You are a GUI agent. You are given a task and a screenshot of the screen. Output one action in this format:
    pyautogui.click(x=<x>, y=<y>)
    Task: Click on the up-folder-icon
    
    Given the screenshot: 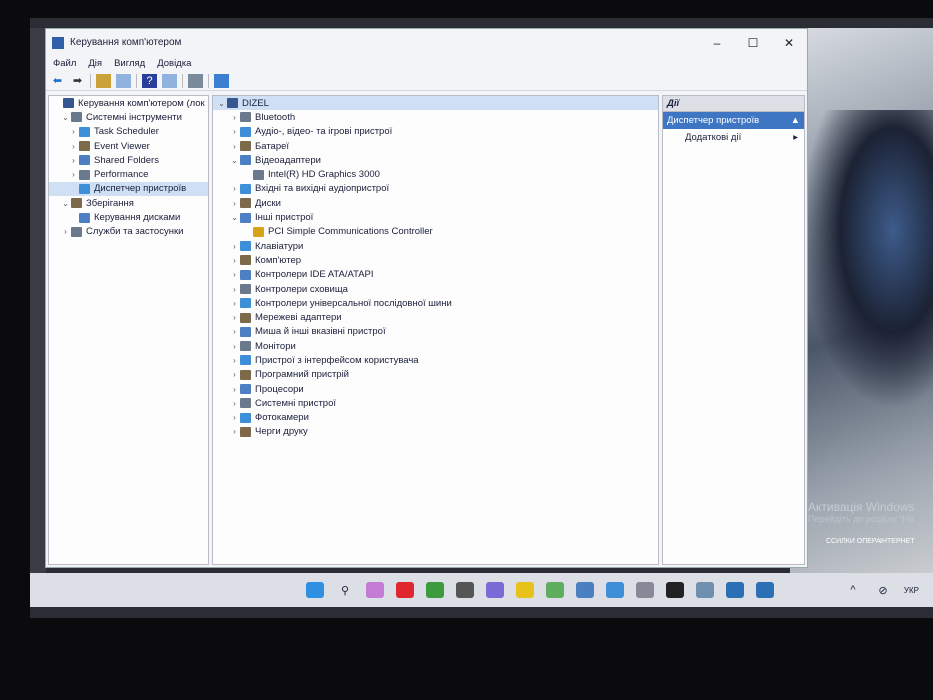 What is the action you would take?
    pyautogui.click(x=103, y=80)
    